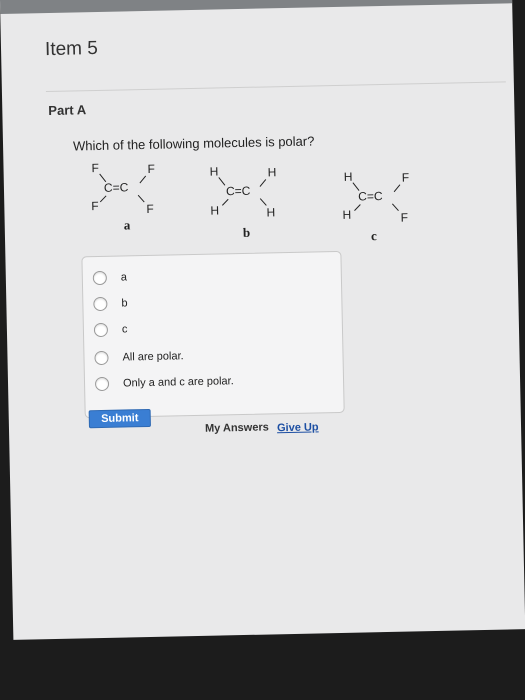 This screenshot has height=700, width=525. Describe the element at coordinates (298, 427) in the screenshot. I see `give-up-link: Give Up` at that location.